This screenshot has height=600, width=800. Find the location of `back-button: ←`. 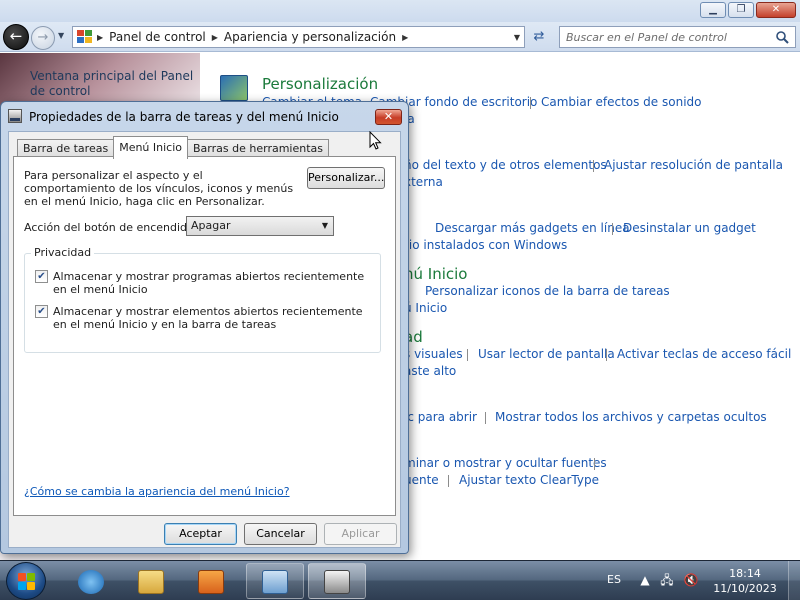

back-button: ← is located at coordinates (16, 37).